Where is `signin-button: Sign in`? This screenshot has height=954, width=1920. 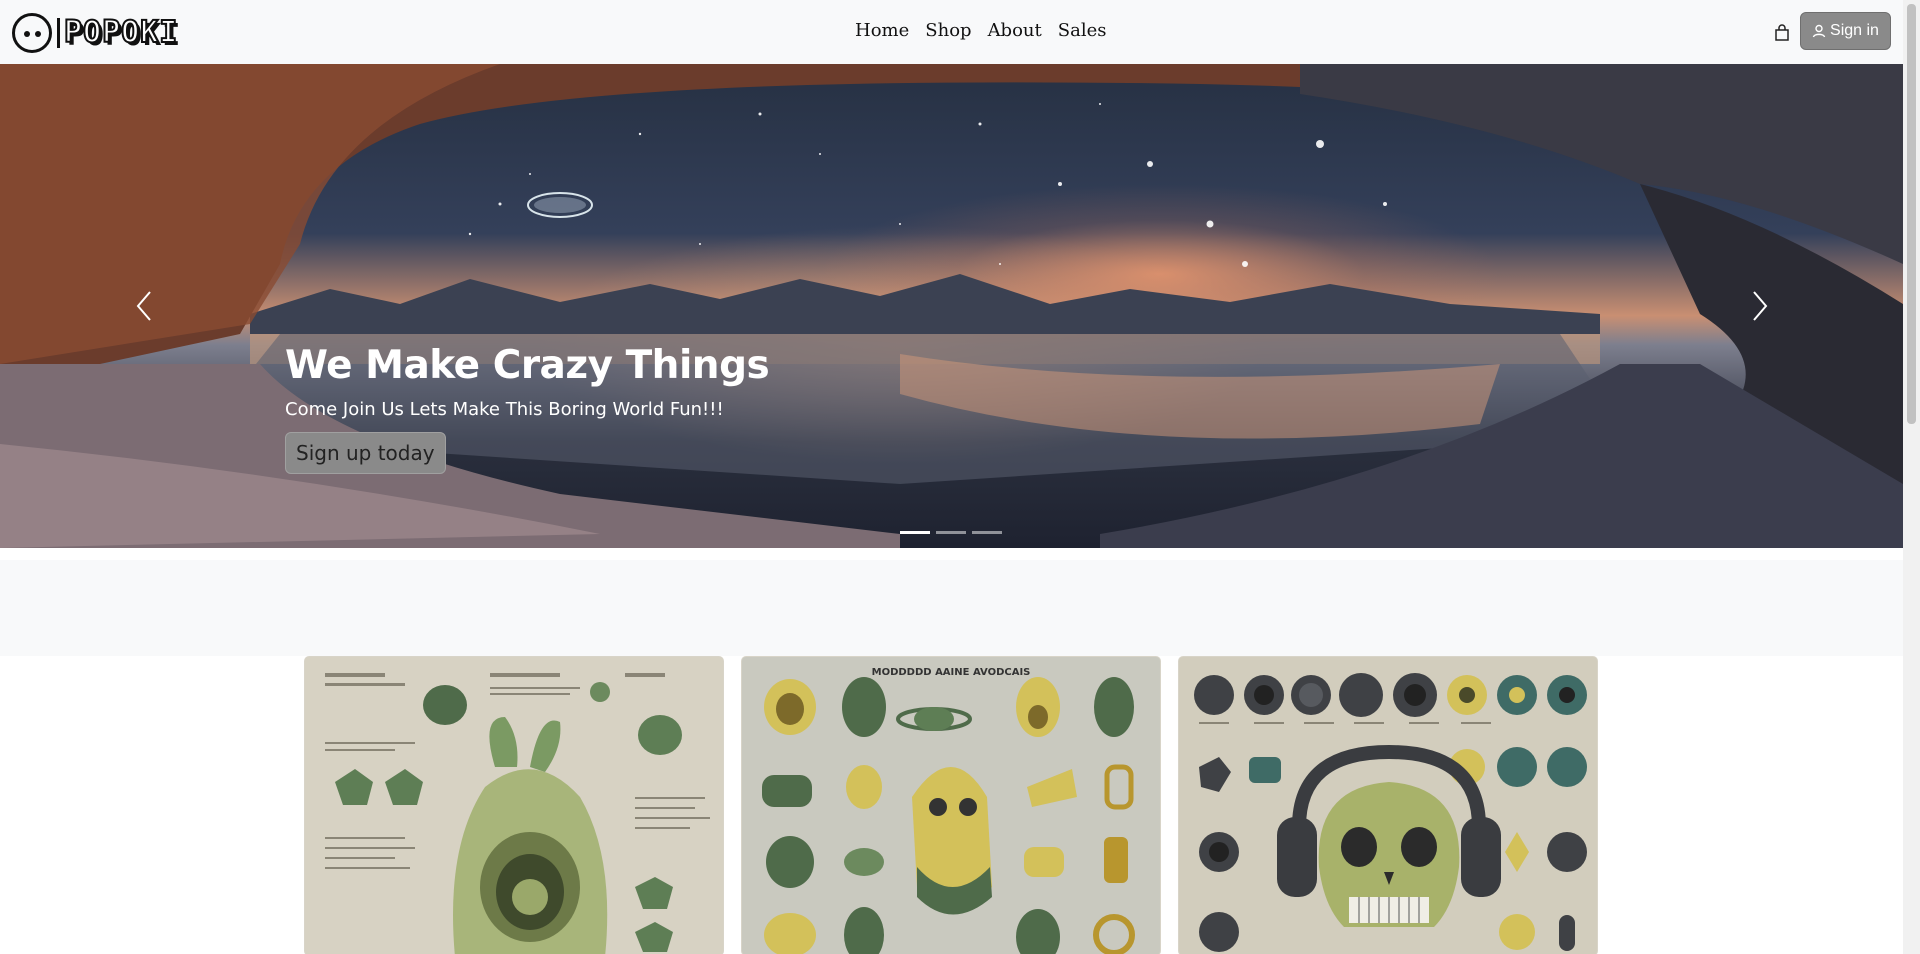 signin-button: Sign in is located at coordinates (1845, 31).